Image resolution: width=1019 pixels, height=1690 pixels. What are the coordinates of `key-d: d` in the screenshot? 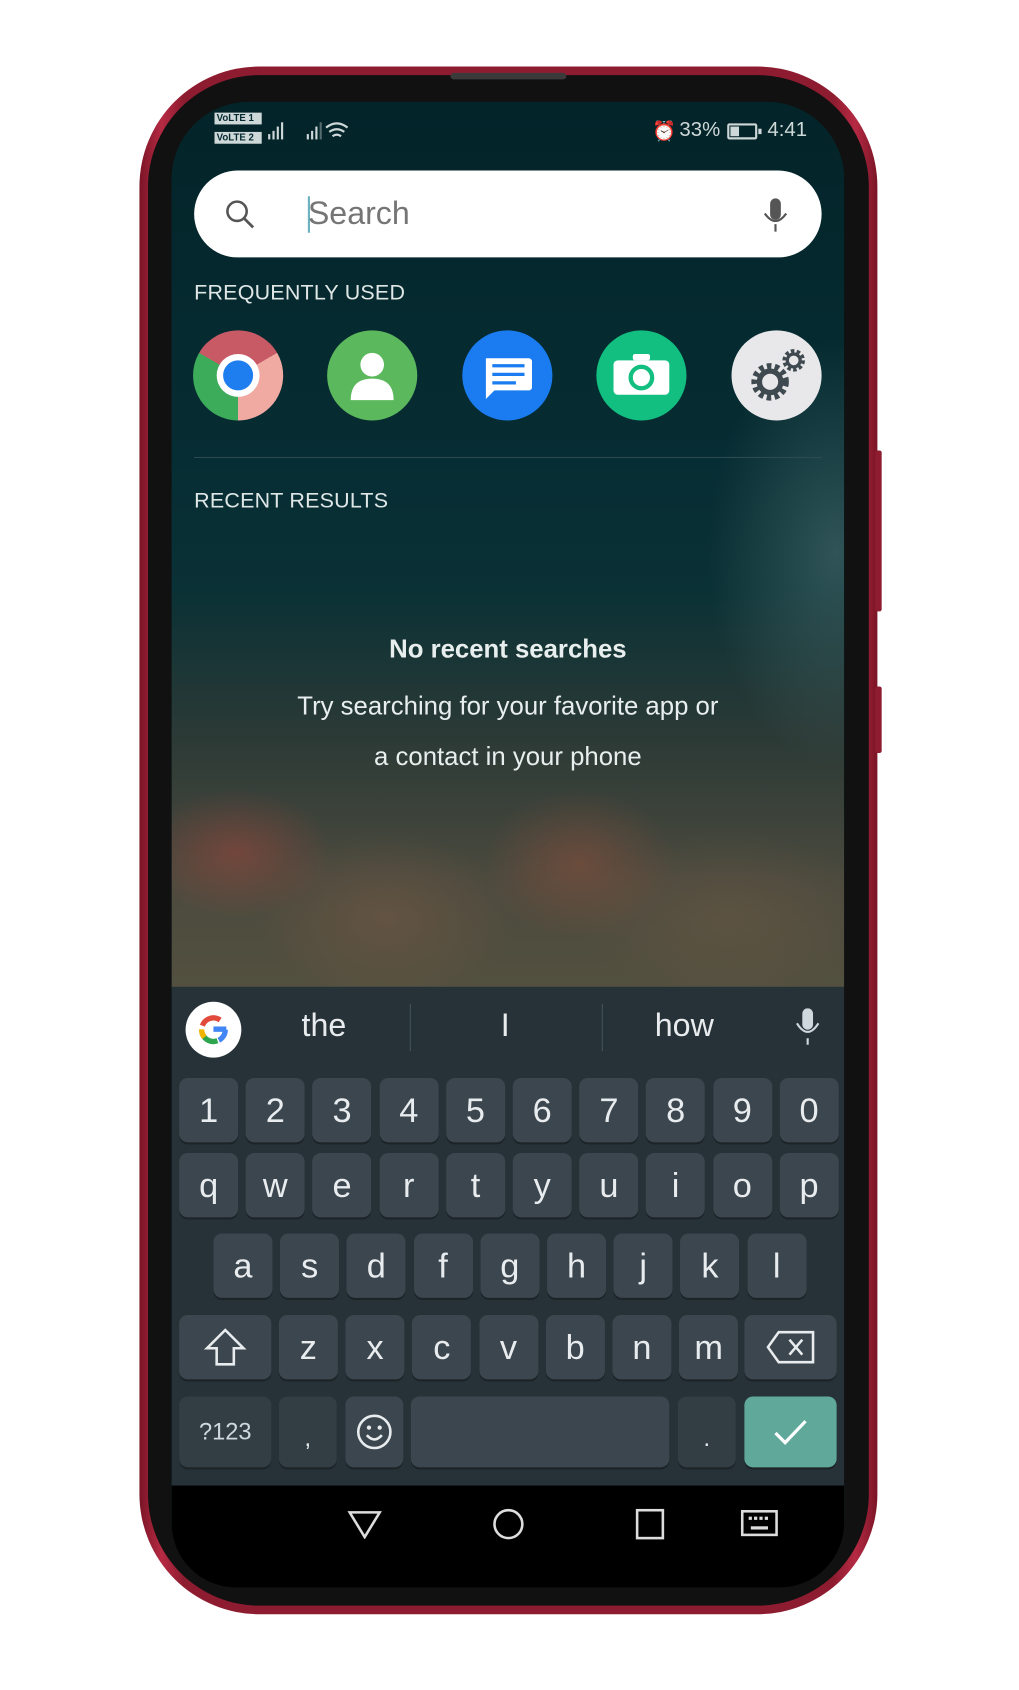 It's located at (376, 1265).